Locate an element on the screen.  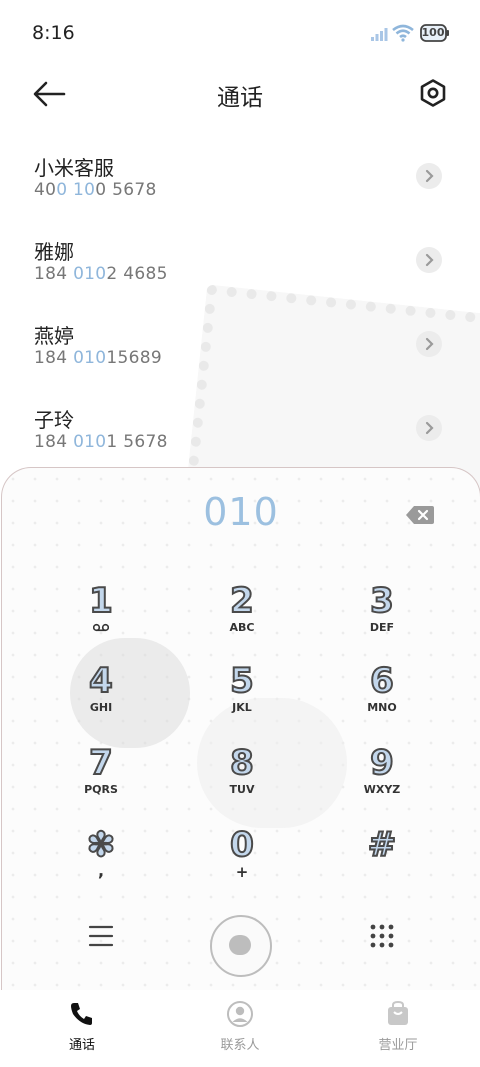
header: 通话 is located at coordinates (240, 94).